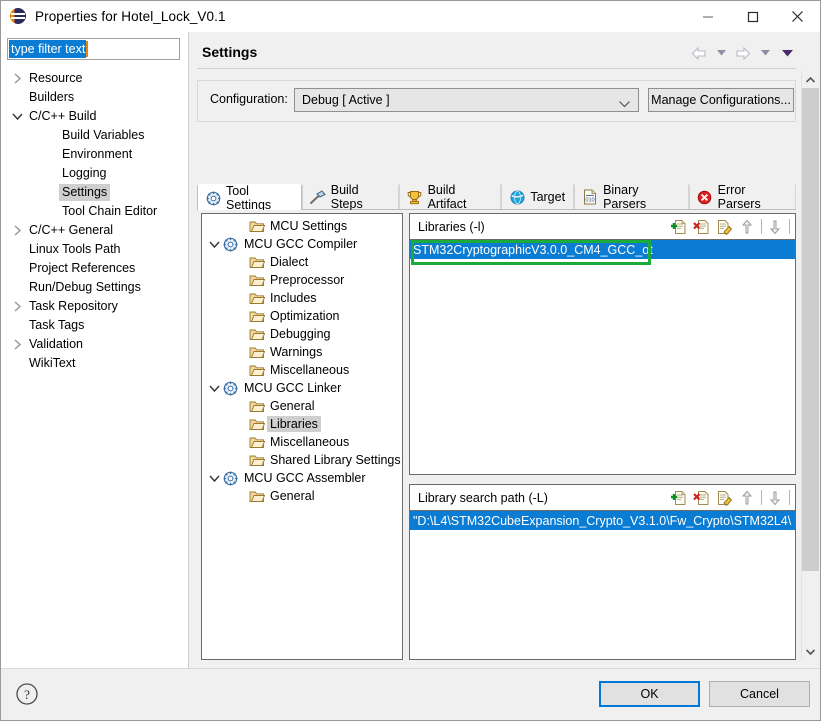 This screenshot has height=721, width=821. What do you see at coordinates (27, 694) in the screenshot?
I see `help-icon: ?` at bounding box center [27, 694].